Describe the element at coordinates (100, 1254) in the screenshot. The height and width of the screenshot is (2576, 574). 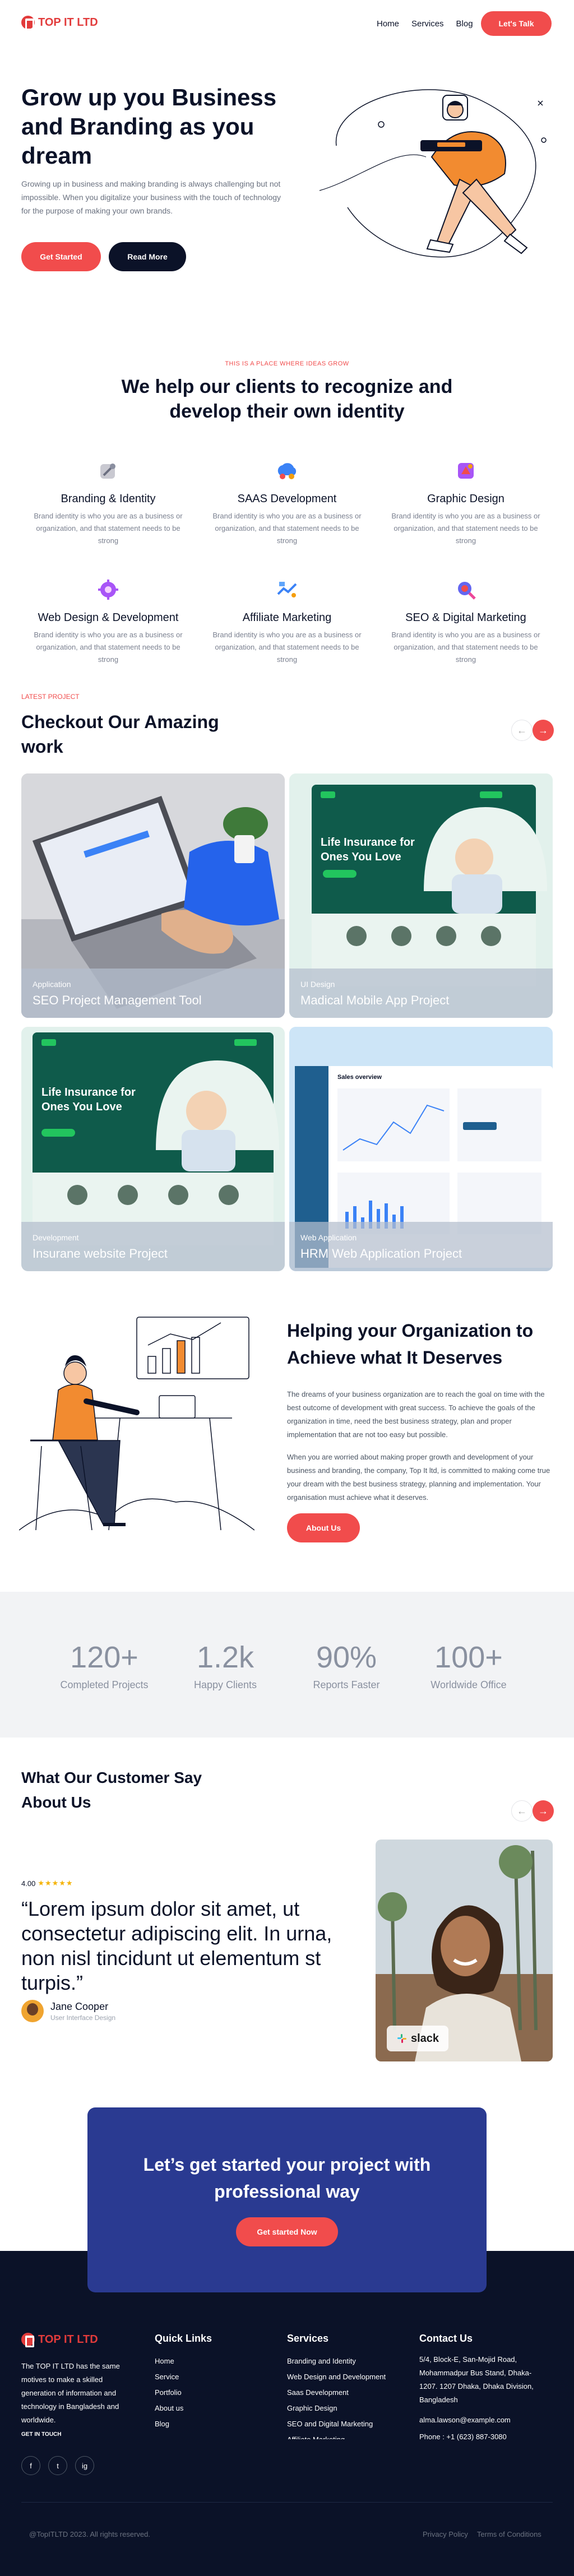
I see `project-name: Insurane website Project` at that location.